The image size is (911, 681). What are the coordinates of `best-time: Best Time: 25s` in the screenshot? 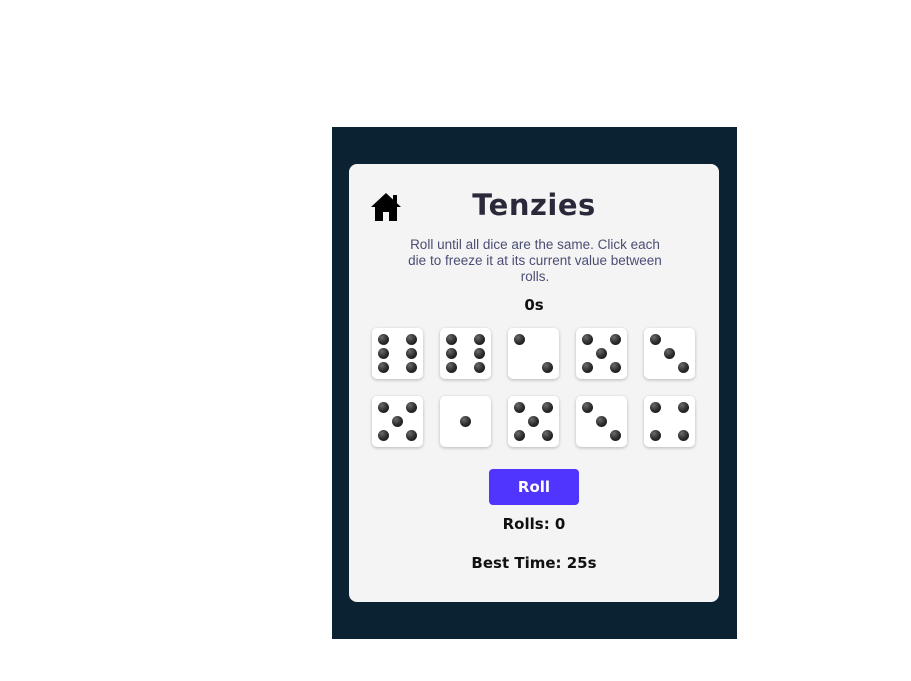 It's located at (534, 563).